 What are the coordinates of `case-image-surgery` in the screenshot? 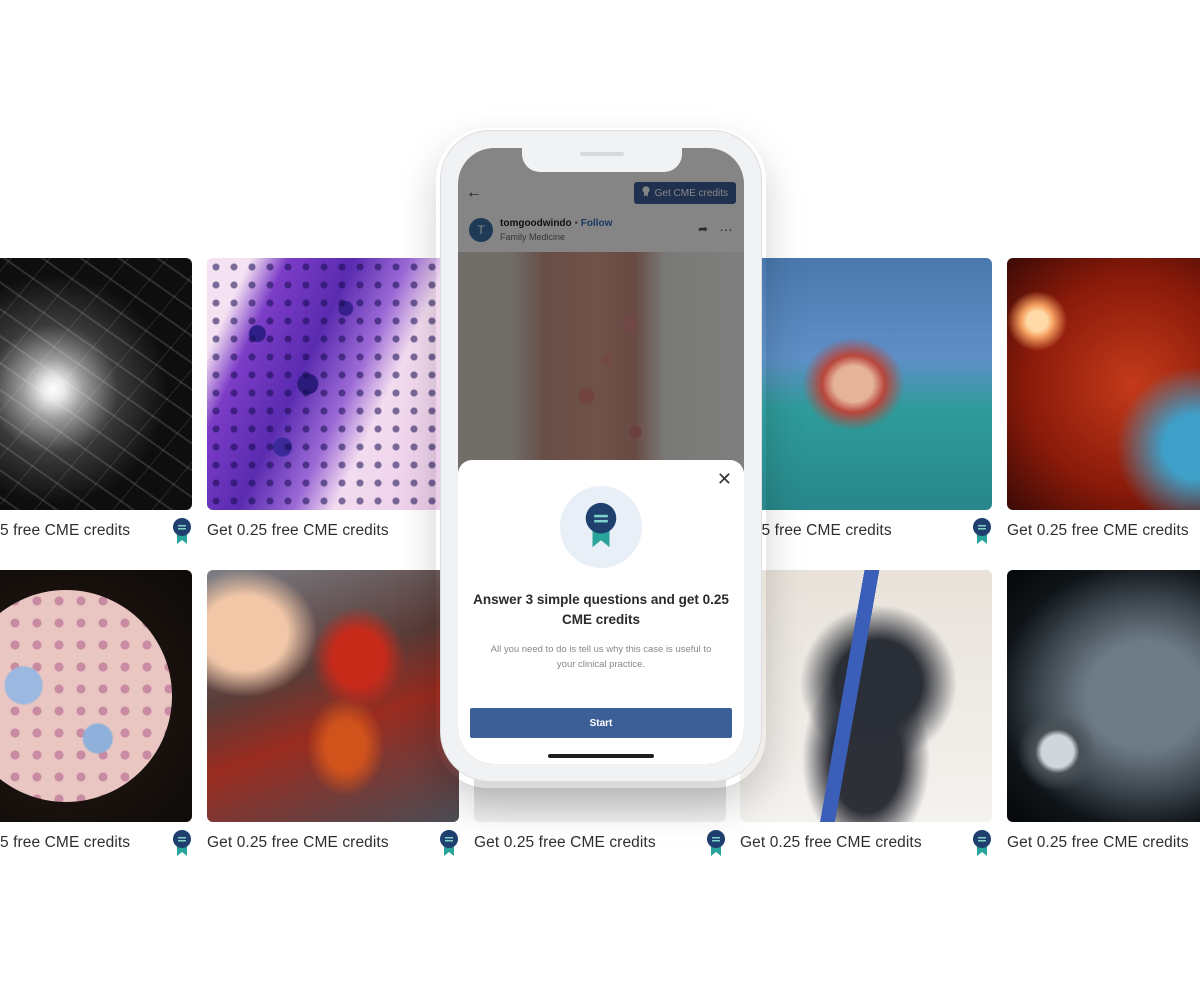 It's located at (866, 384).